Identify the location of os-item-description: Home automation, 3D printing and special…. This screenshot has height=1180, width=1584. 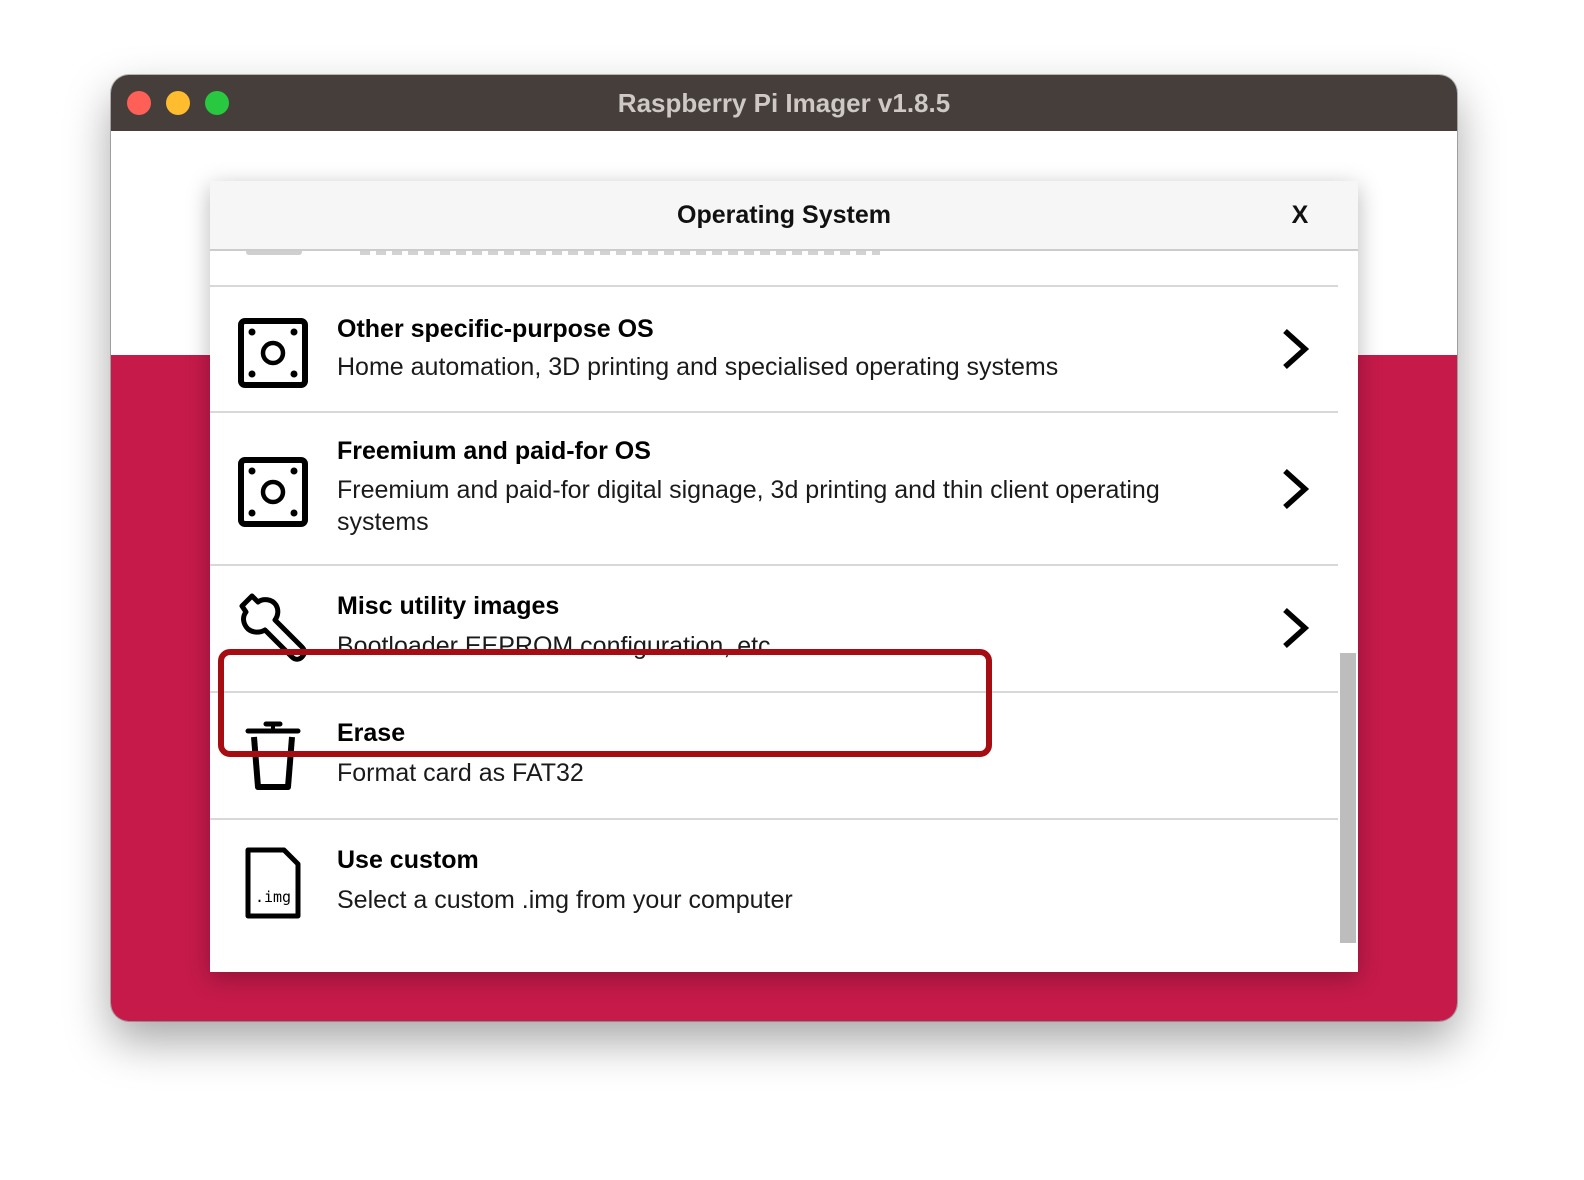
(698, 367).